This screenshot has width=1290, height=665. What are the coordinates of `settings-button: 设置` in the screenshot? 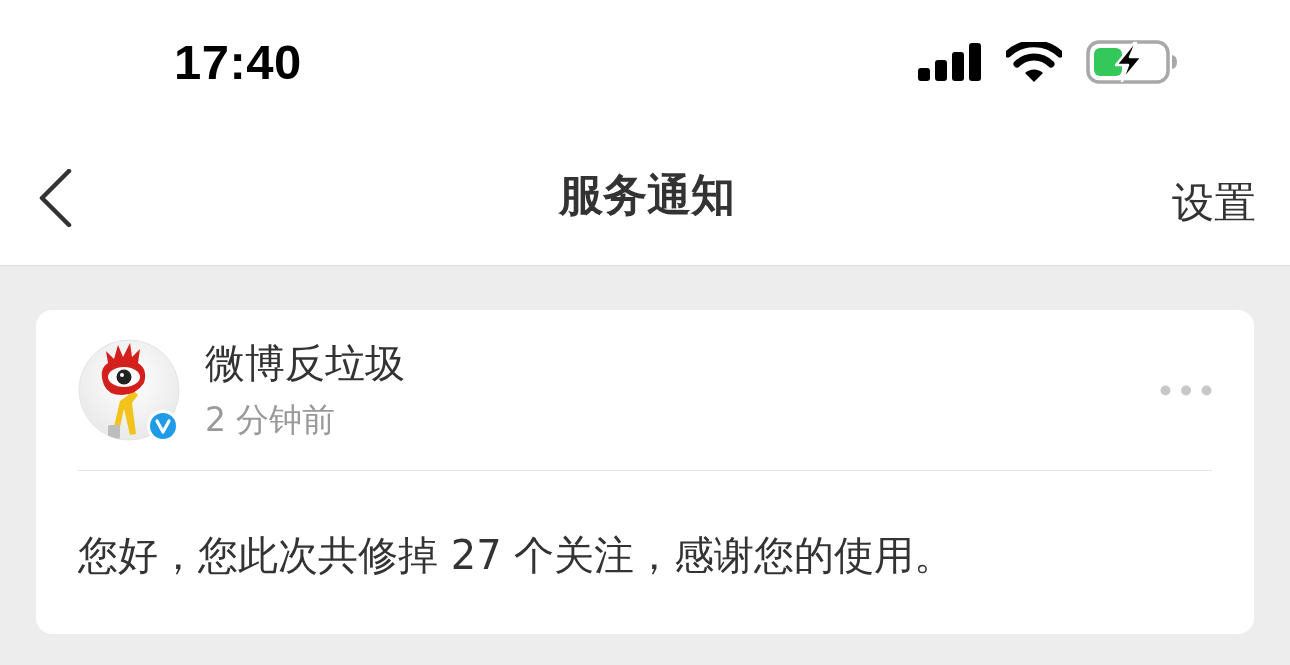 It's located at (1214, 202).